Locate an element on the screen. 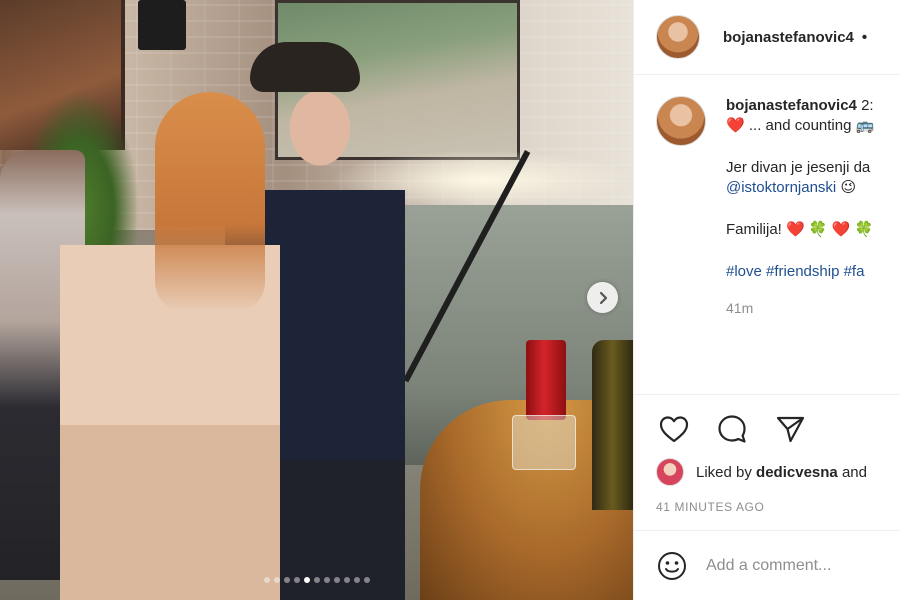 The image size is (900, 600). hashtags: #love #friendship #fa is located at coordinates (813, 272).